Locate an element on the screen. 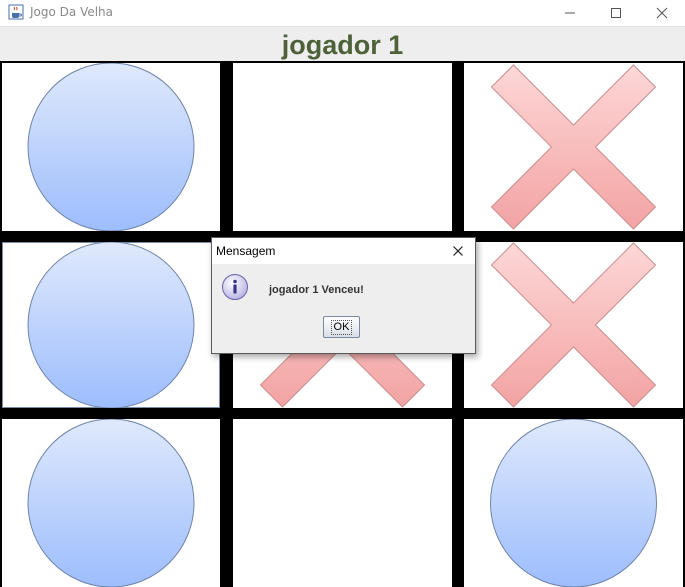  dialog-title: Mensagem is located at coordinates (246, 251).